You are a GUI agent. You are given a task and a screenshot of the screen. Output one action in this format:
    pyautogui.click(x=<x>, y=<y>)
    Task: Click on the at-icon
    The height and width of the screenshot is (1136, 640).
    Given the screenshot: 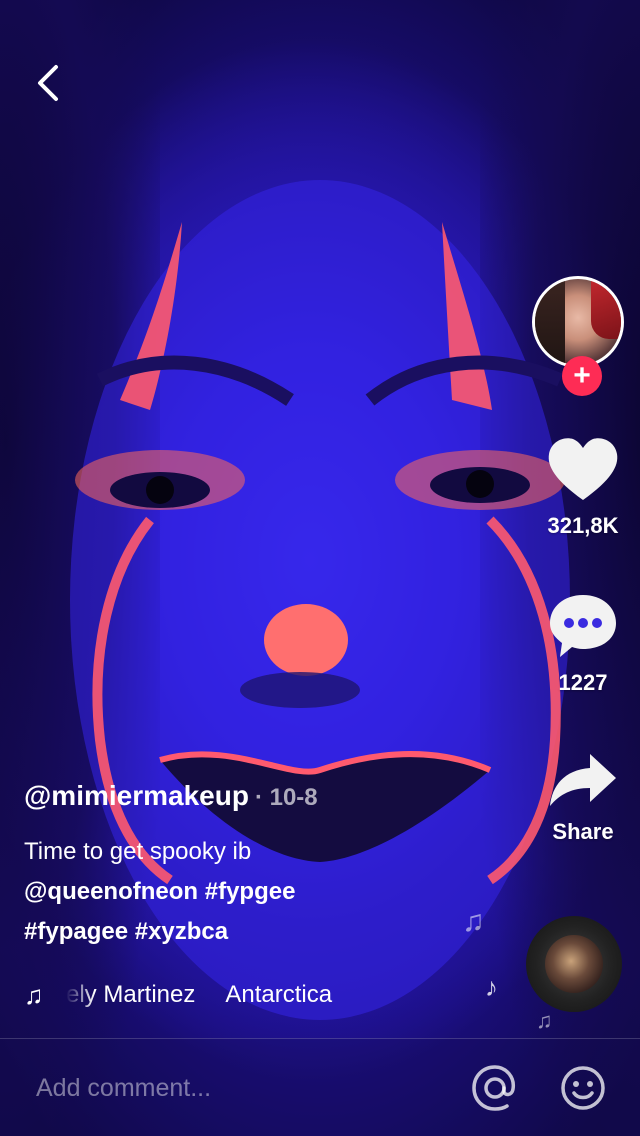 What is the action you would take?
    pyautogui.click(x=493, y=1088)
    